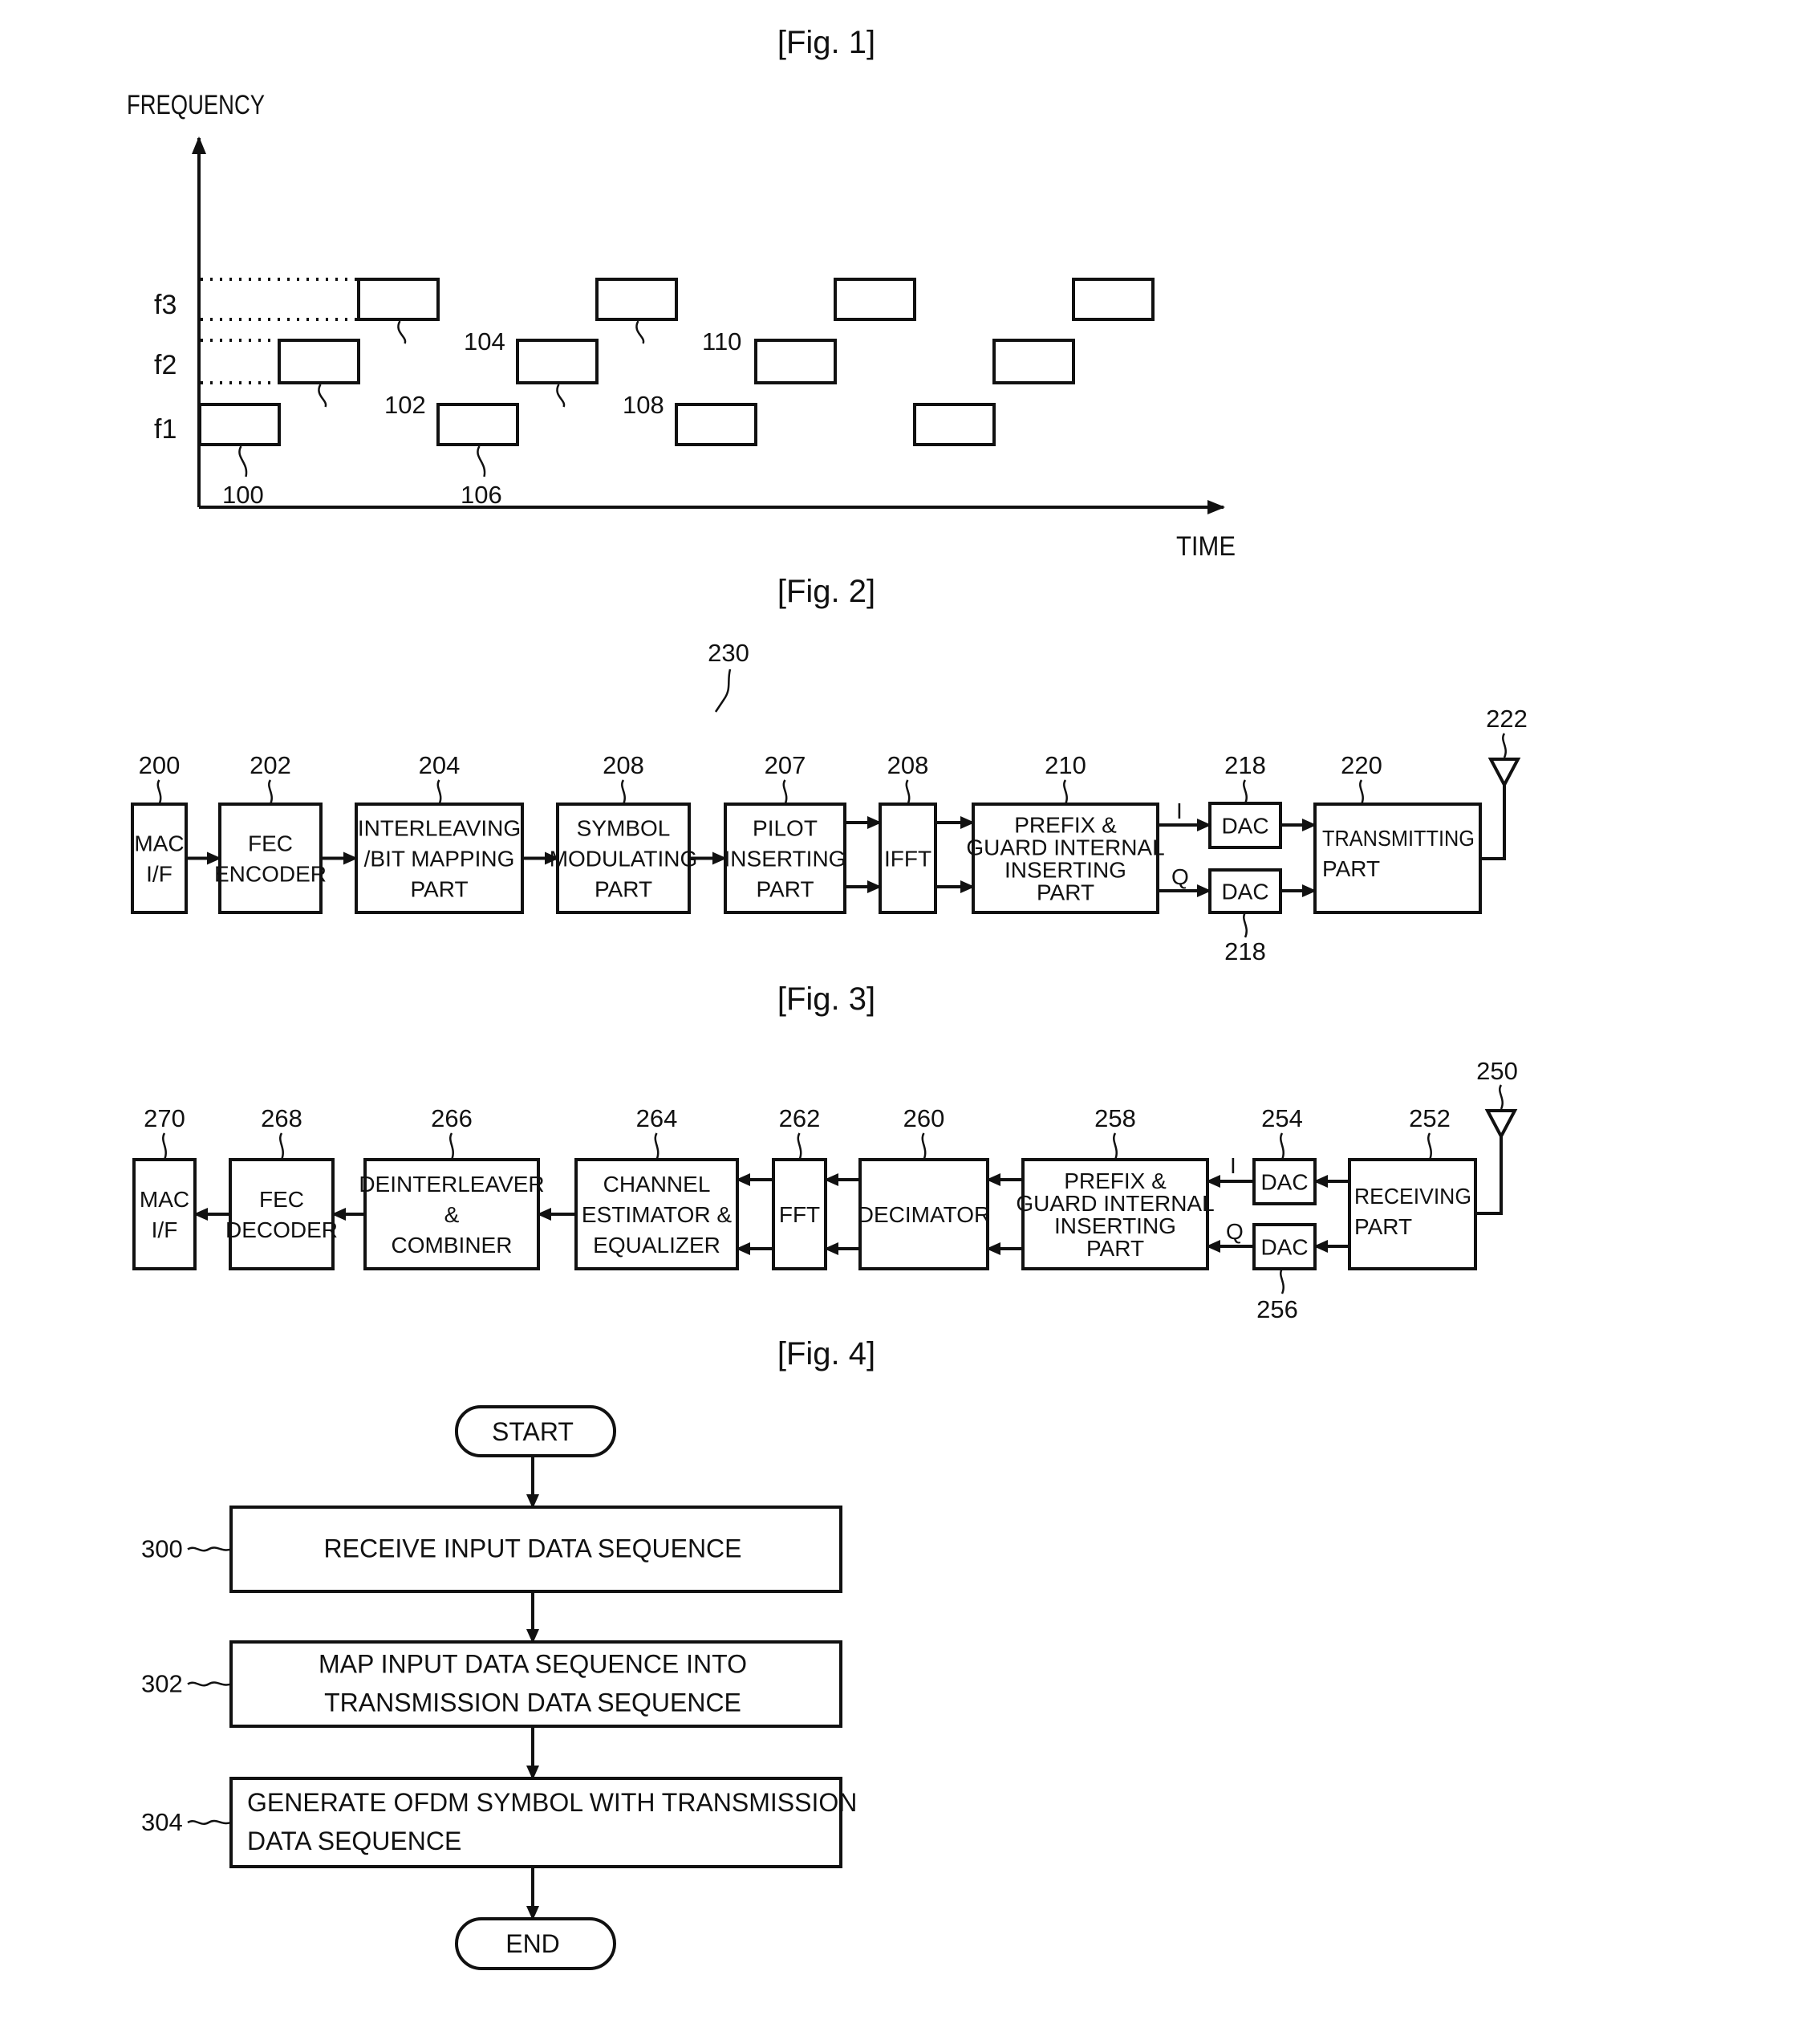 The height and width of the screenshot is (2044, 1806). What do you see at coordinates (282, 1214) in the screenshot?
I see `fec-decoder-block` at bounding box center [282, 1214].